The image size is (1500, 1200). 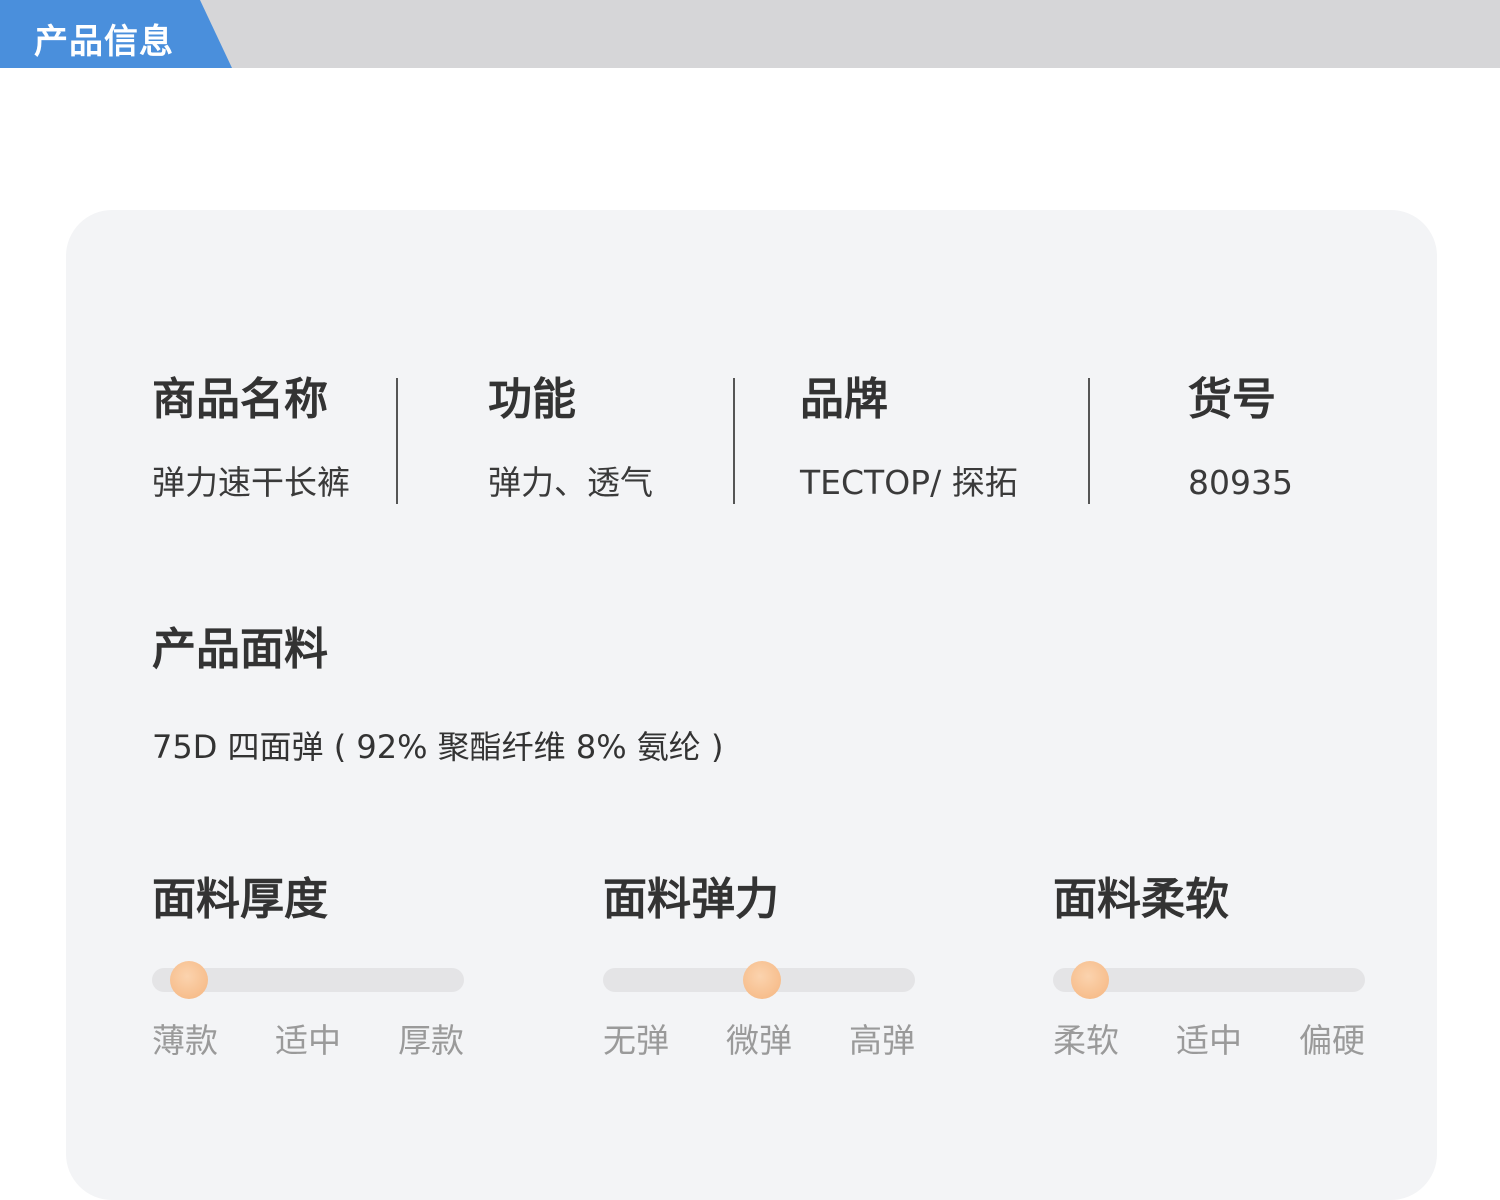 I want to click on scale-thickness: 面料厚度 薄款 适中 厚款, so click(x=308, y=966).